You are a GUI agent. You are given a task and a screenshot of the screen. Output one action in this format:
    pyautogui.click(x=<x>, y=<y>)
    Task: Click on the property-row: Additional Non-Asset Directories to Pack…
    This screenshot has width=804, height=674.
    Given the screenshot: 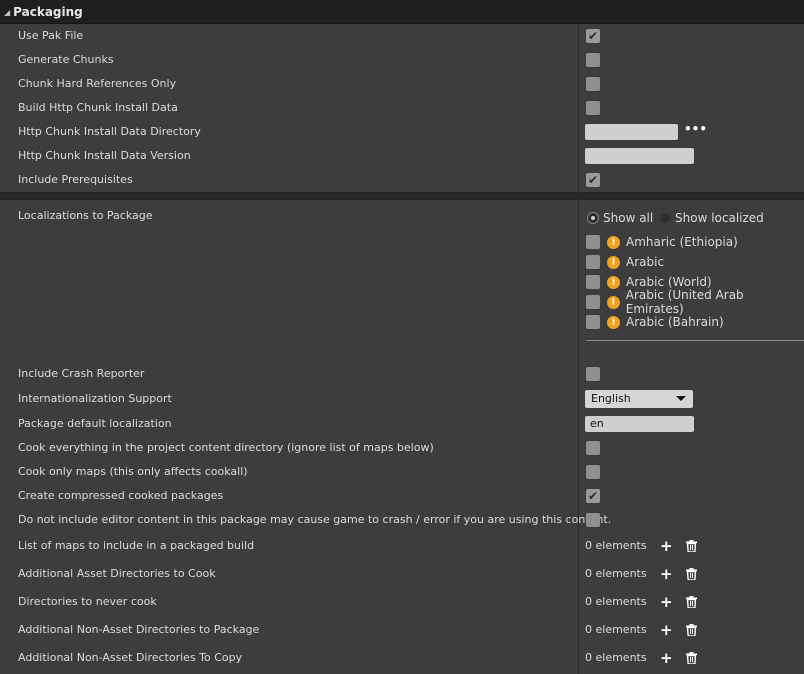 What is the action you would take?
    pyautogui.click(x=402, y=630)
    